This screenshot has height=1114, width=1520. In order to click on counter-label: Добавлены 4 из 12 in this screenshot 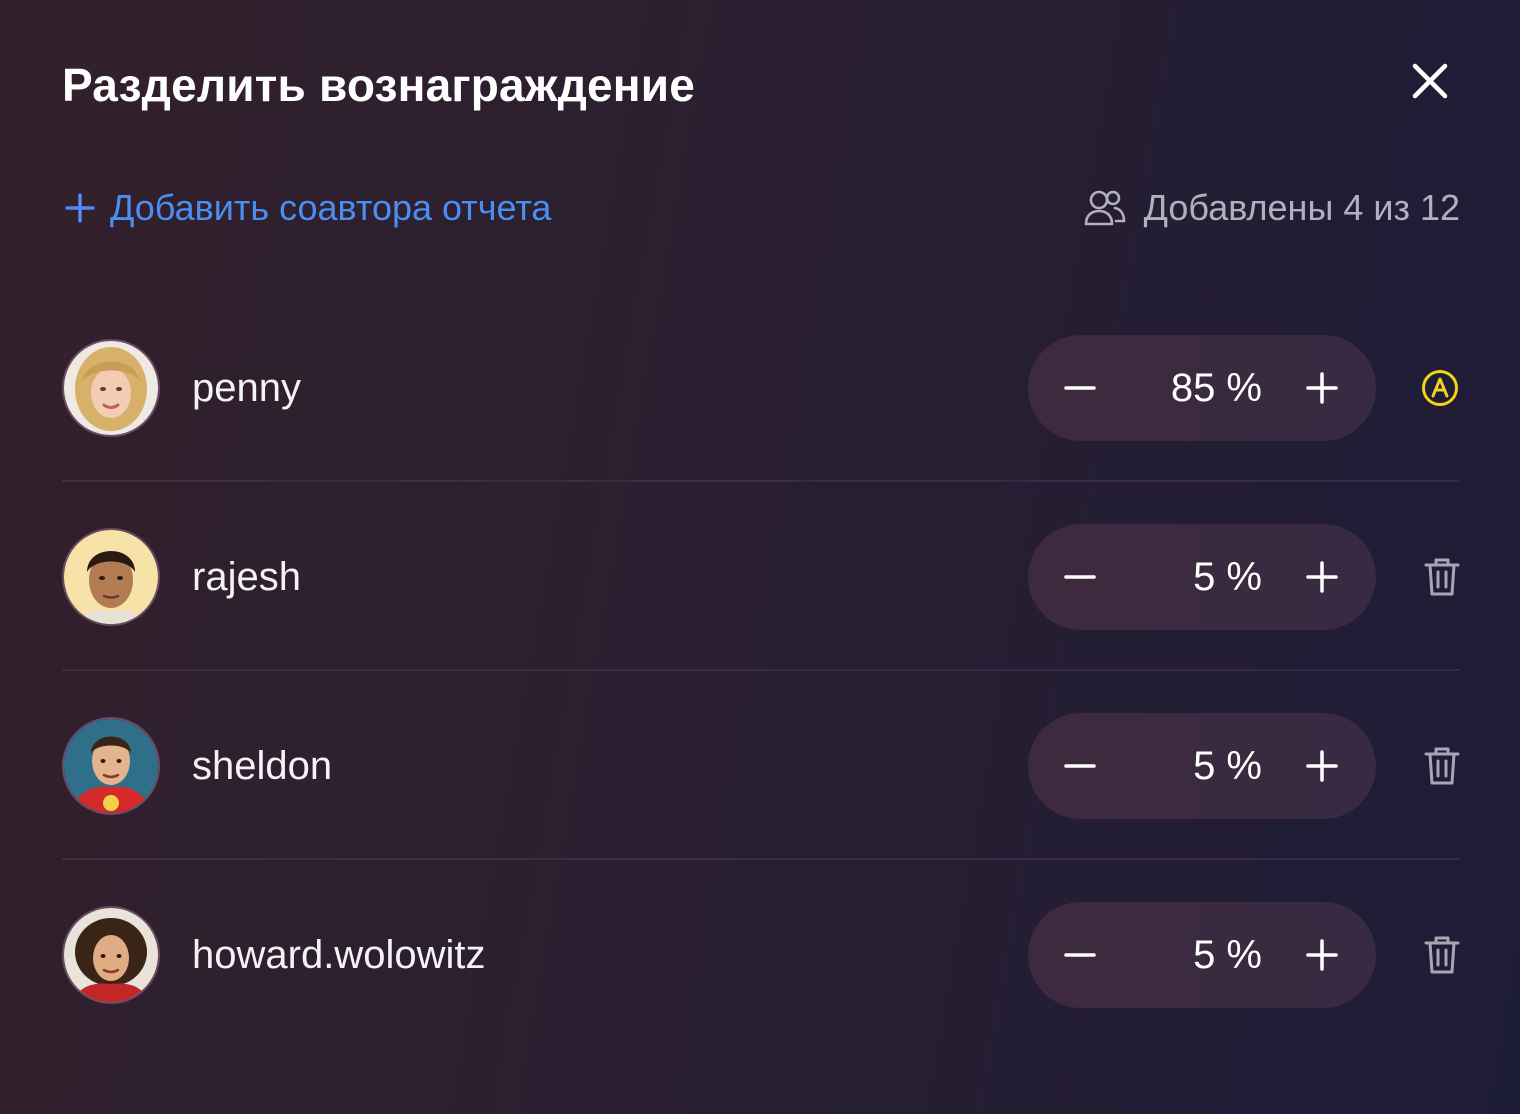, I will do `click(1301, 207)`.